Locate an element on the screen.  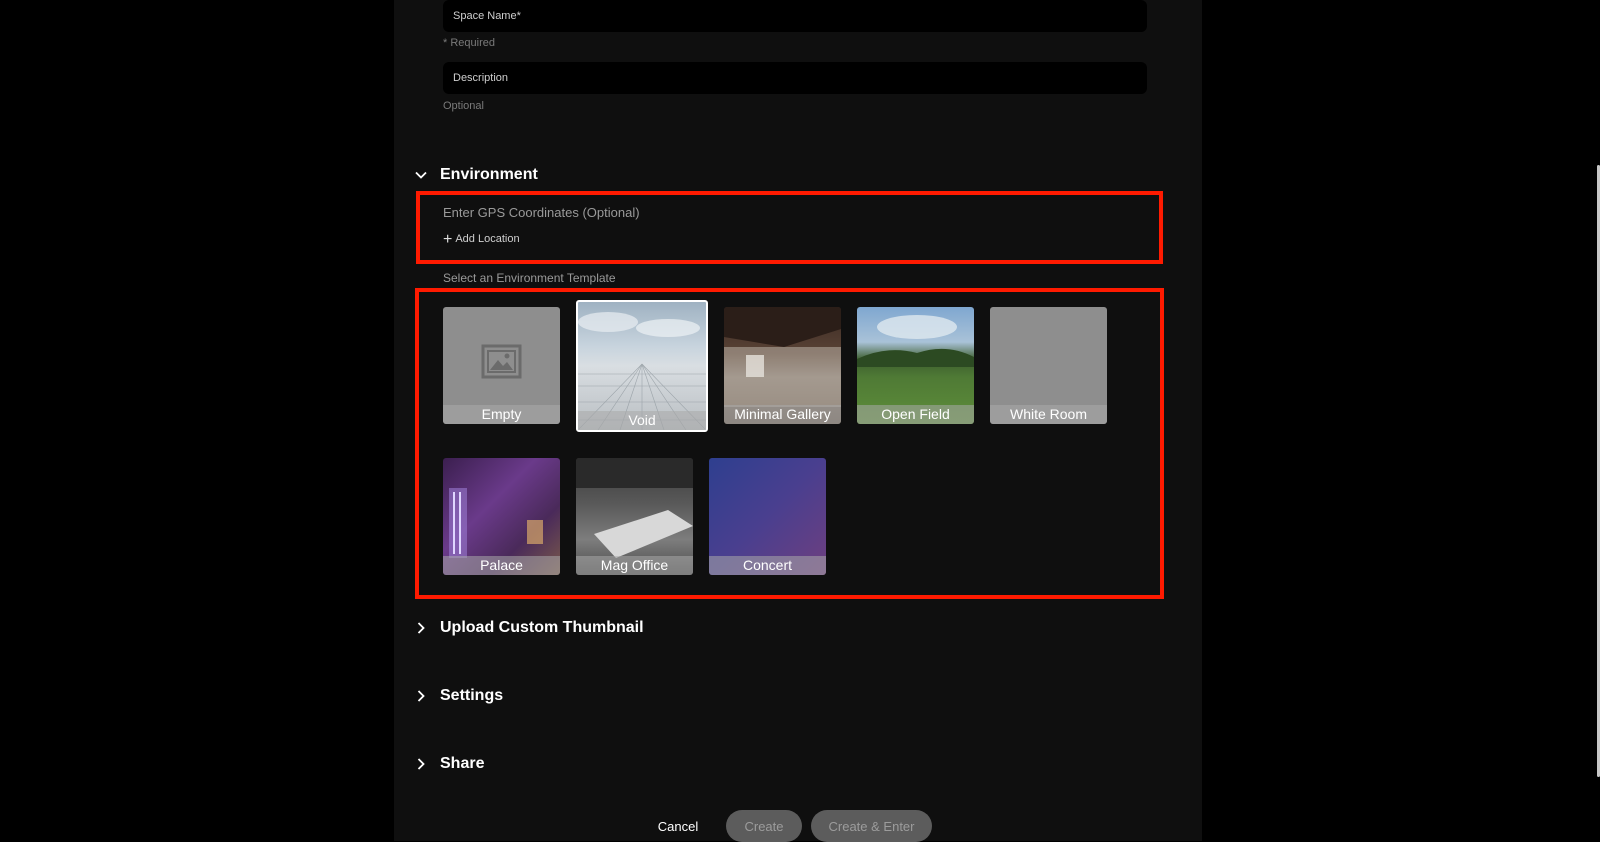
template-tile-void: Void is located at coordinates (642, 366).